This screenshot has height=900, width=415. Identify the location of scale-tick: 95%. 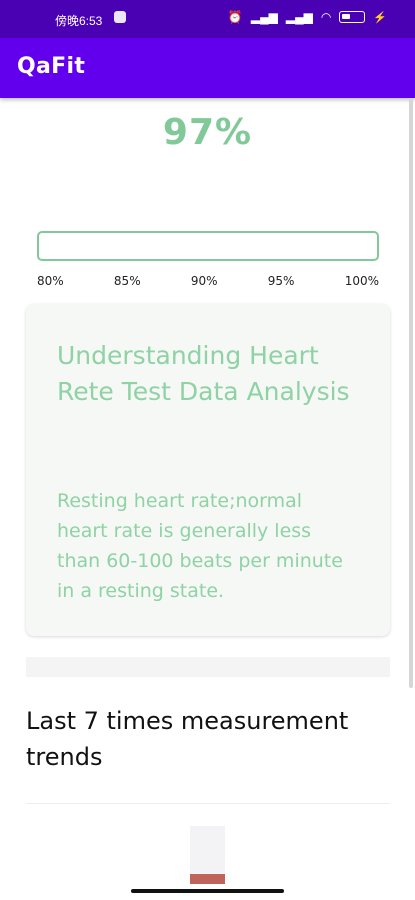
(281, 281).